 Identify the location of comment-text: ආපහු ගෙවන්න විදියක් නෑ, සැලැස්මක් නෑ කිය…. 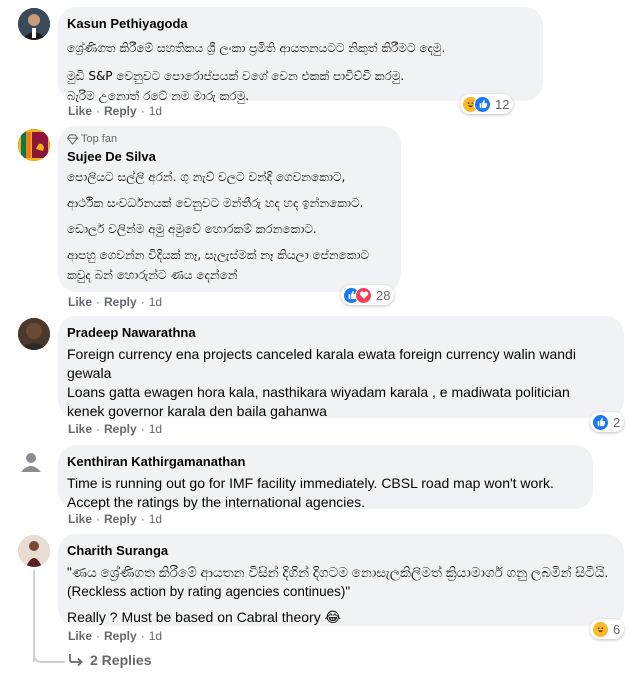
(218, 265).